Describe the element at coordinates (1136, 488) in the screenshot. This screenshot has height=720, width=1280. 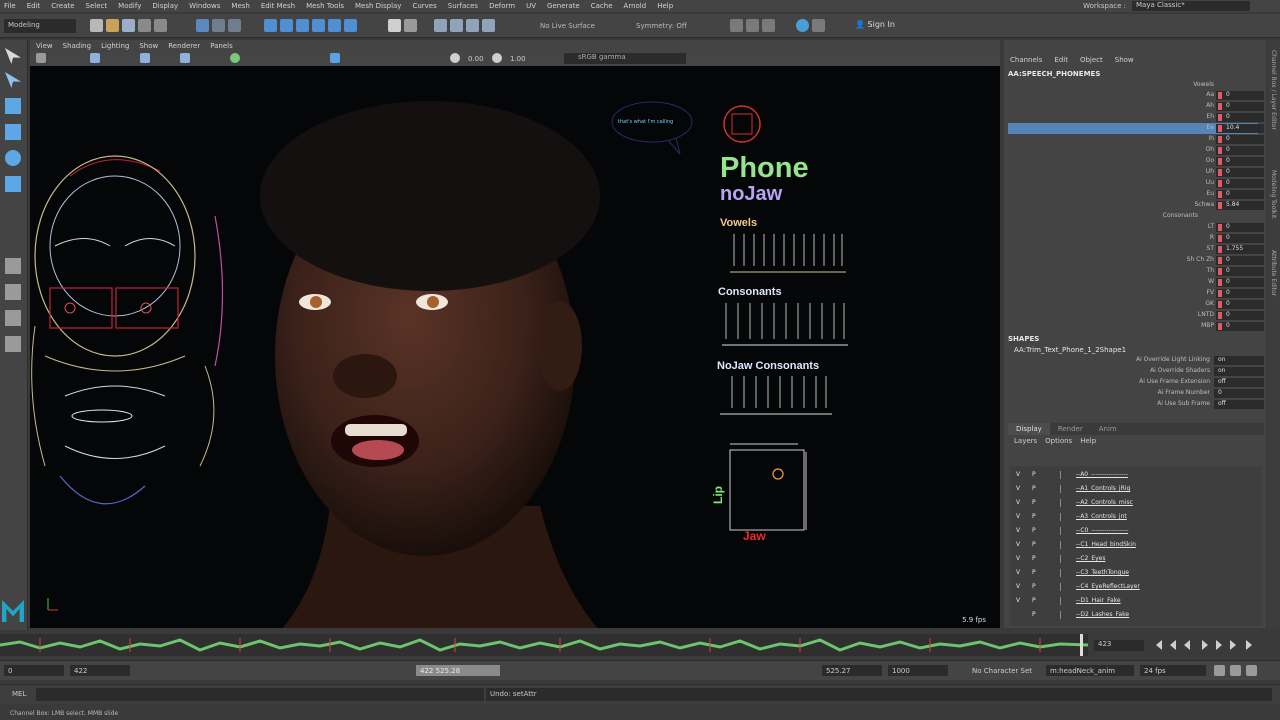
I see `layer-row: V P --A1_Controls_jRig` at that location.